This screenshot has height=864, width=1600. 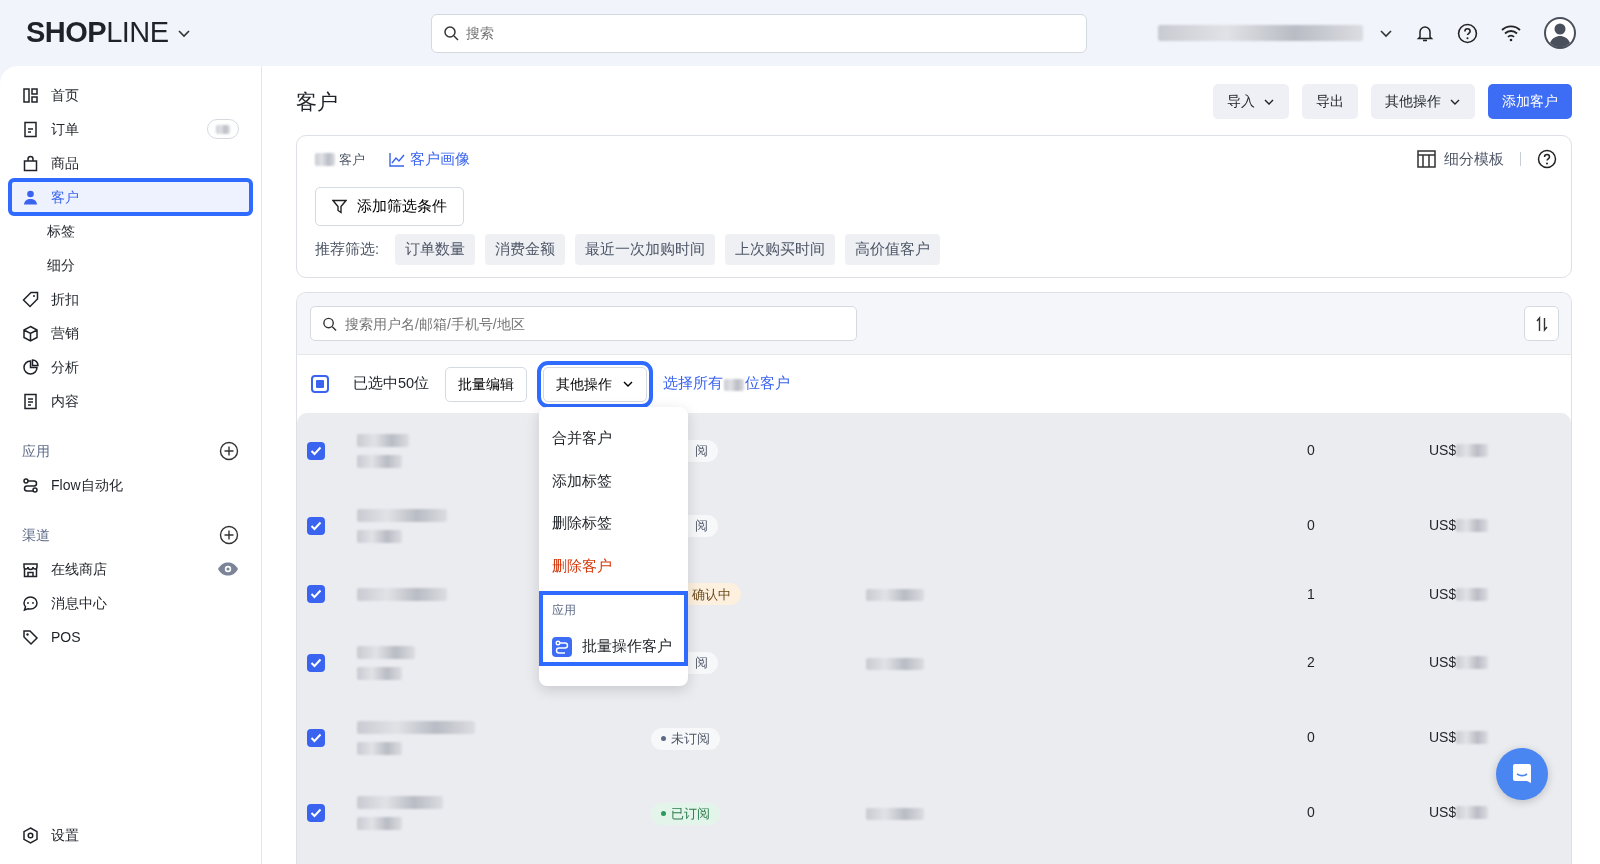 What do you see at coordinates (228, 569) in the screenshot?
I see `eye-icon` at bounding box center [228, 569].